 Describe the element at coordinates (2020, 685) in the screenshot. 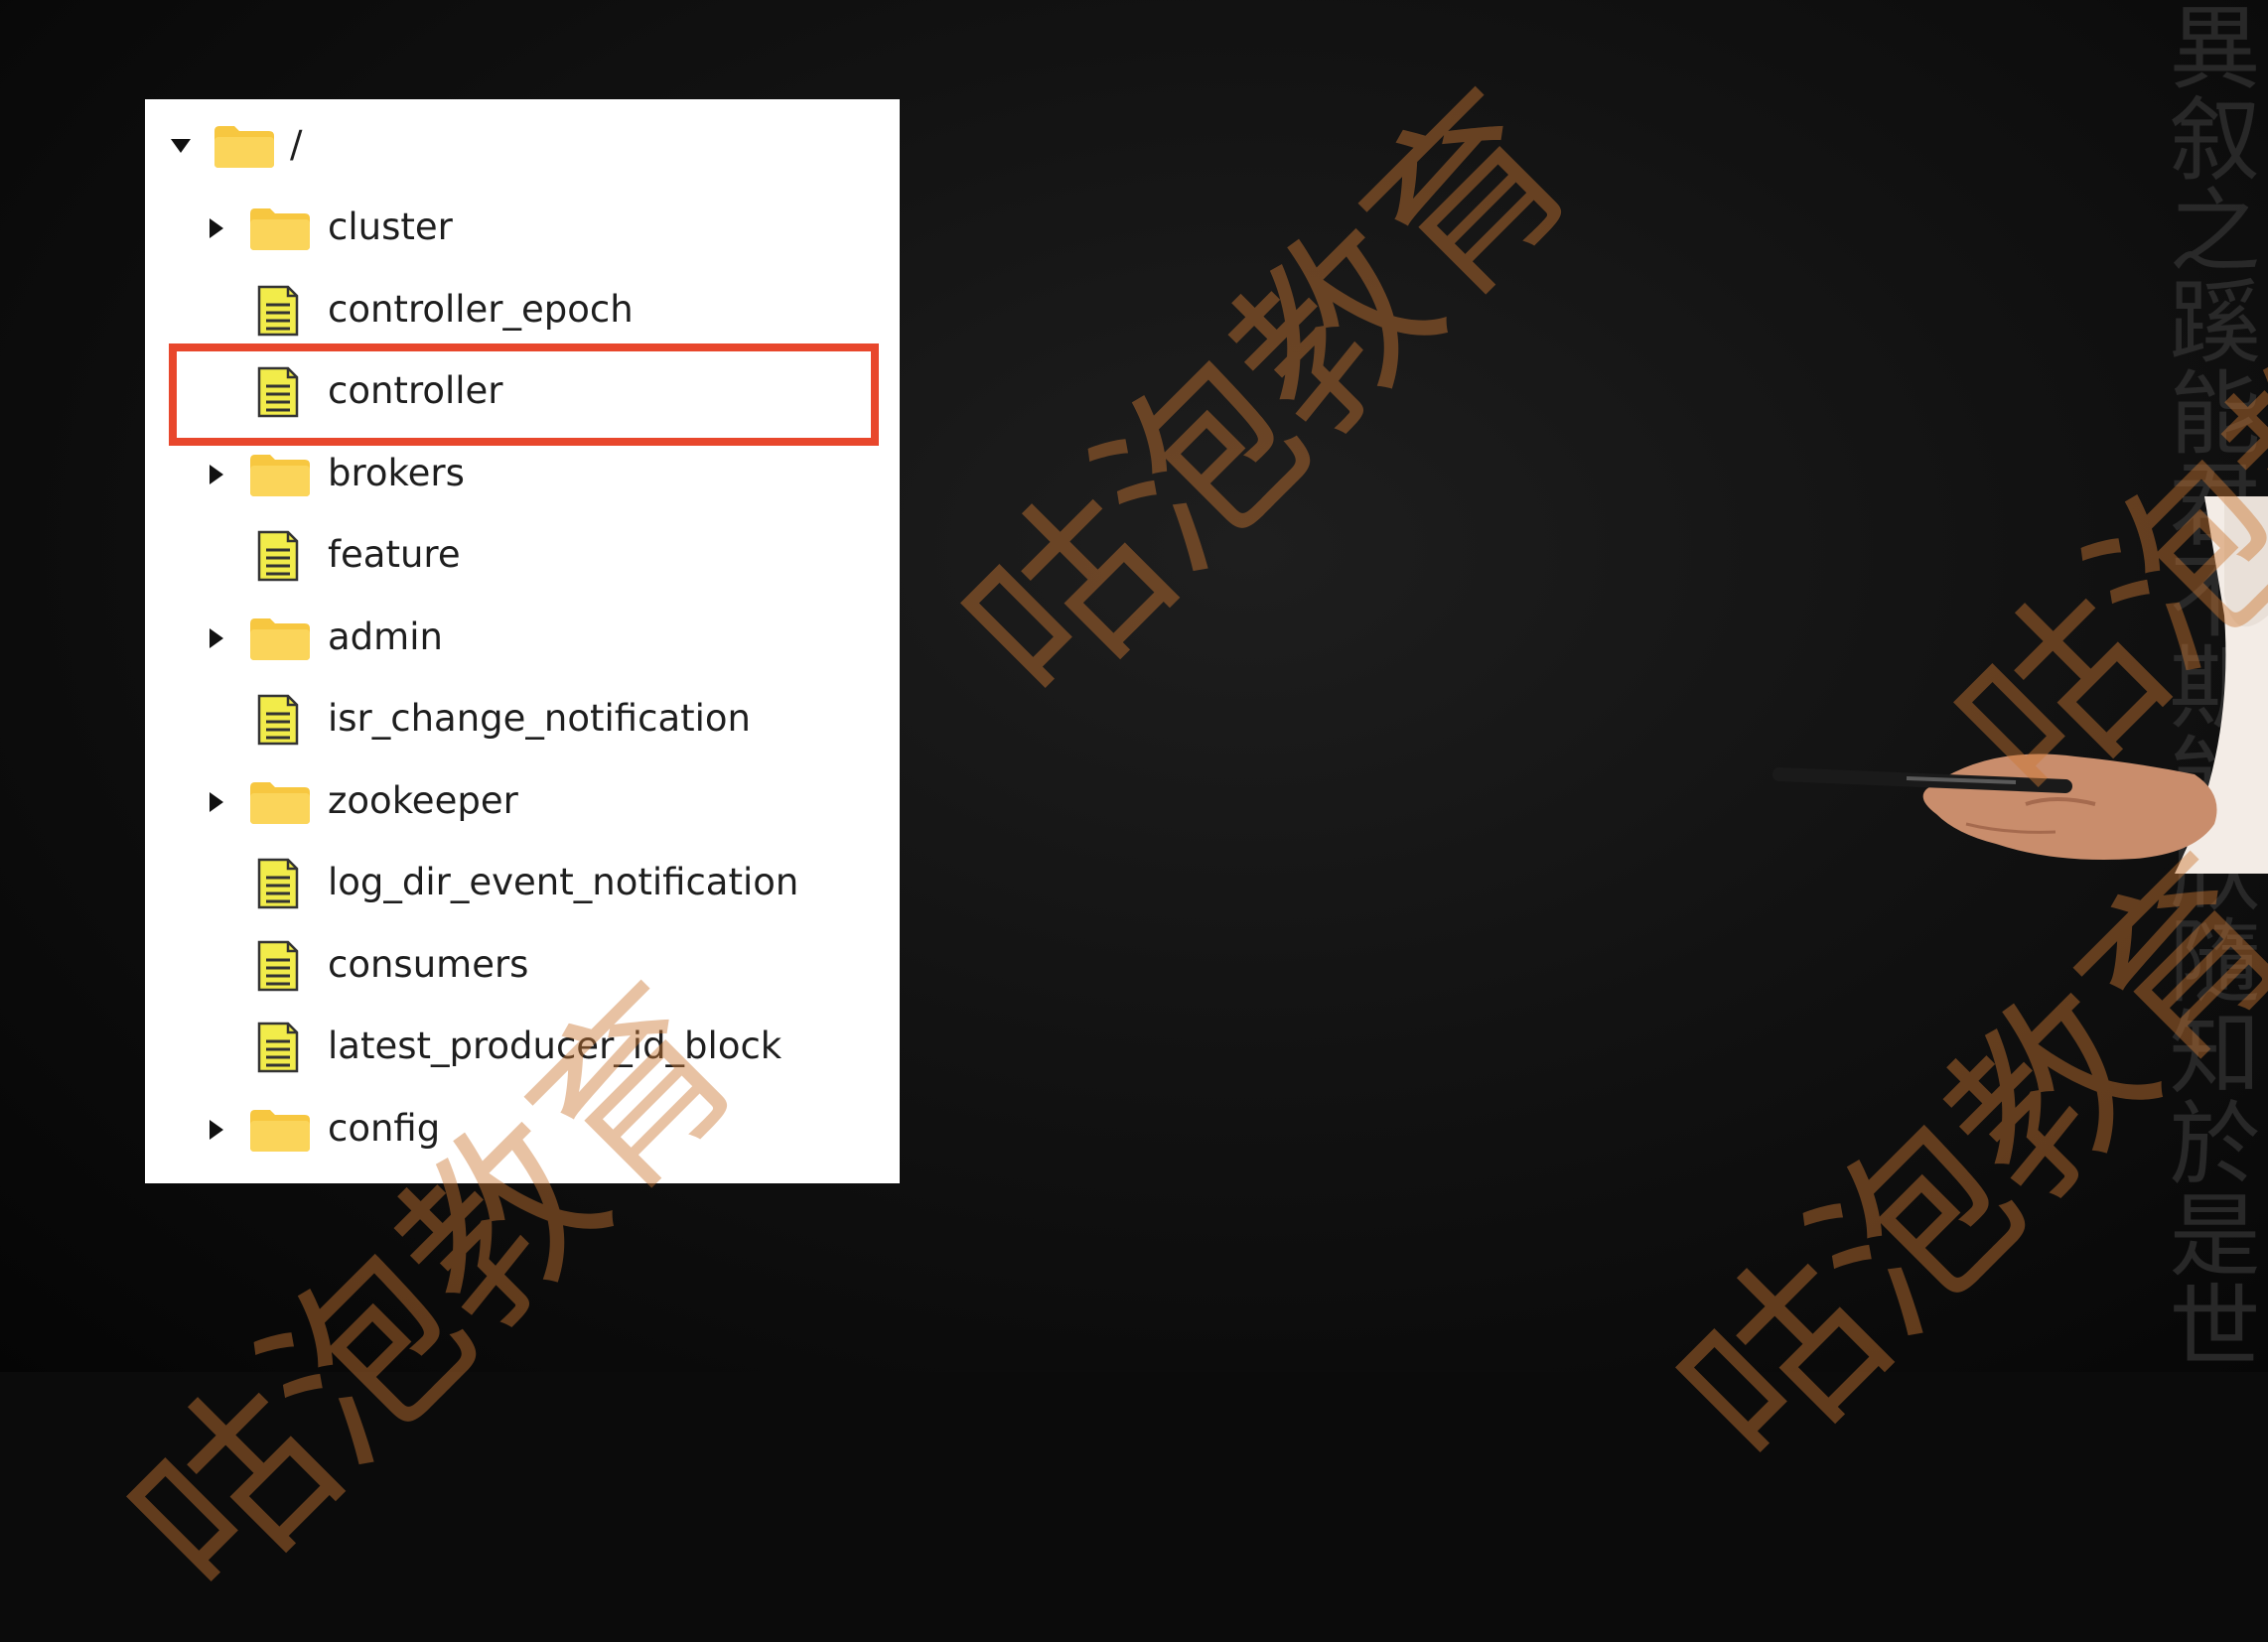

I see `presenter-hand-with-pen` at that location.